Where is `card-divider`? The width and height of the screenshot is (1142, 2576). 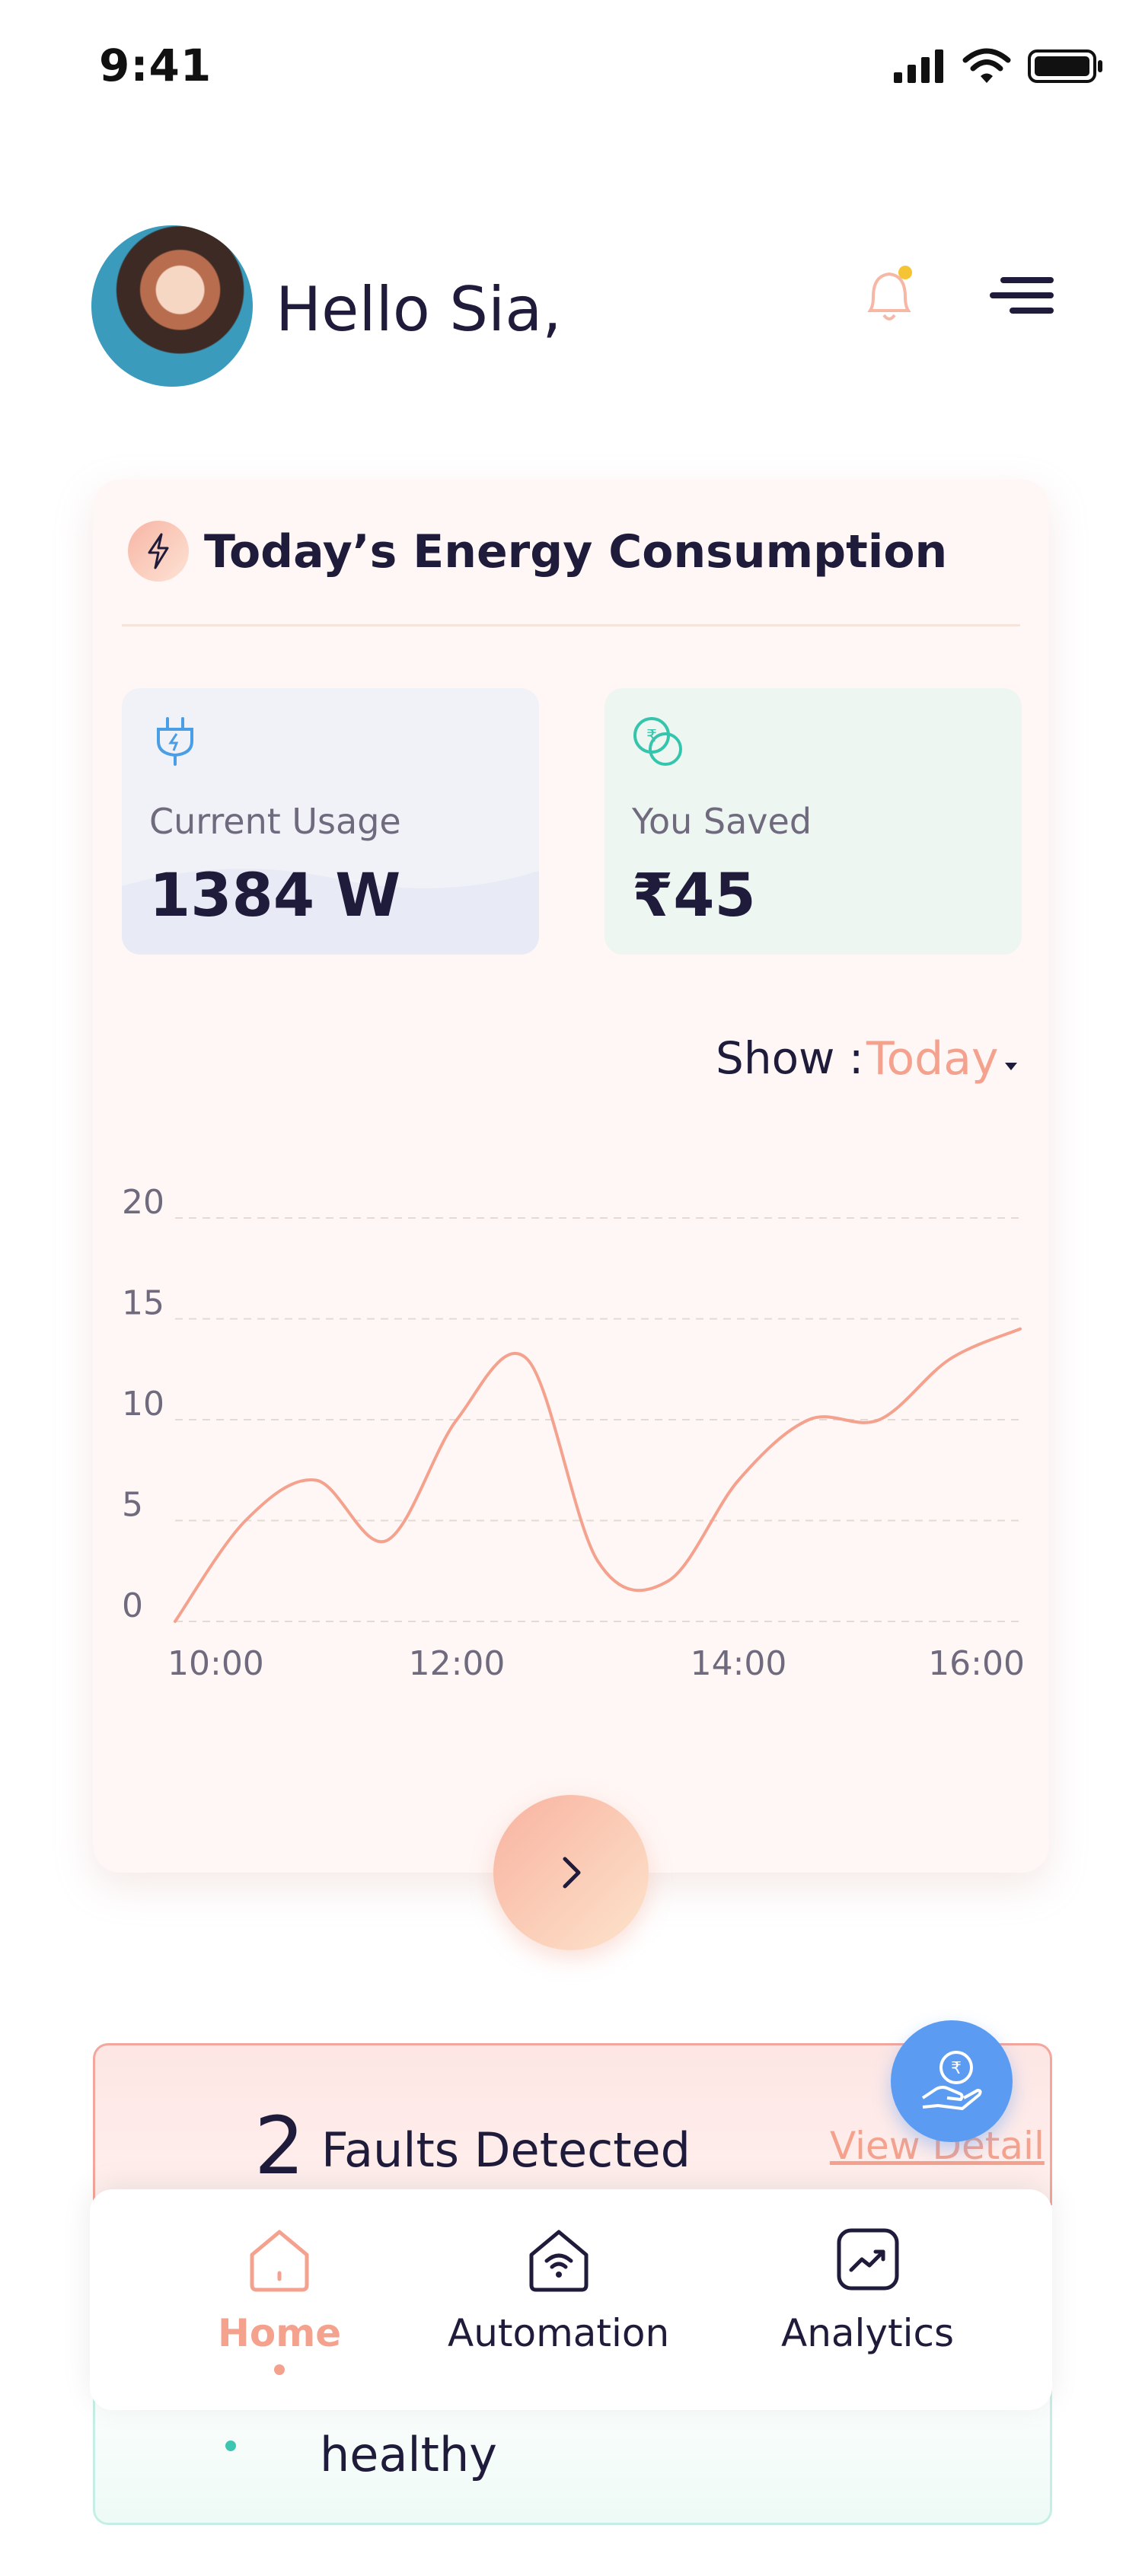 card-divider is located at coordinates (571, 625).